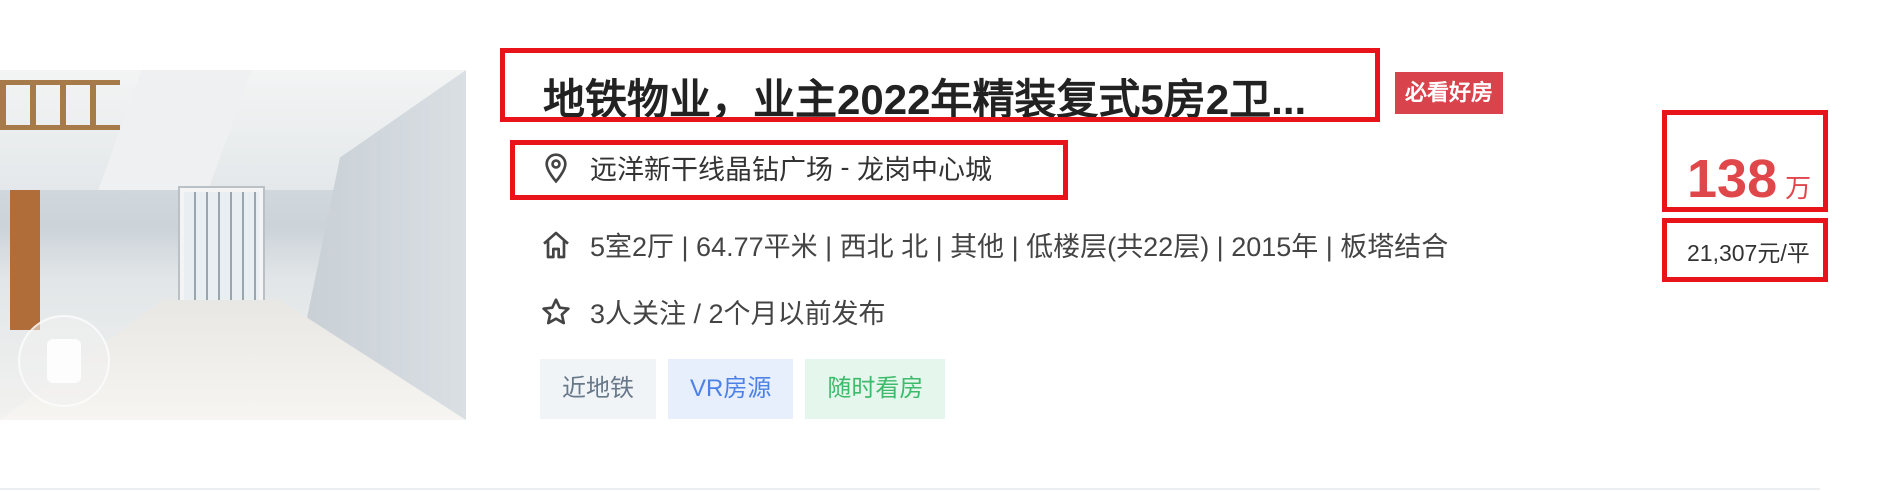  I want to click on tag-anytime-viewing: 随时看房, so click(875, 389).